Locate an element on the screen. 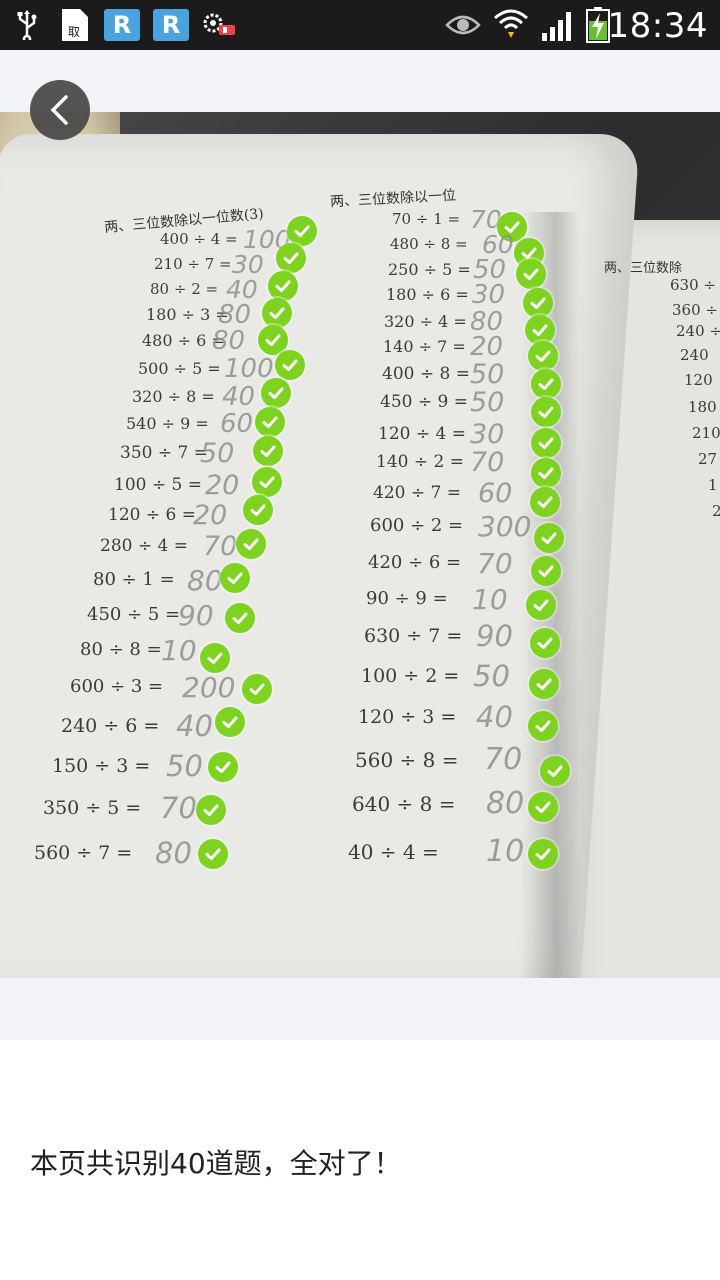  column2-problem: 480 ÷ 8 = is located at coordinates (429, 243).